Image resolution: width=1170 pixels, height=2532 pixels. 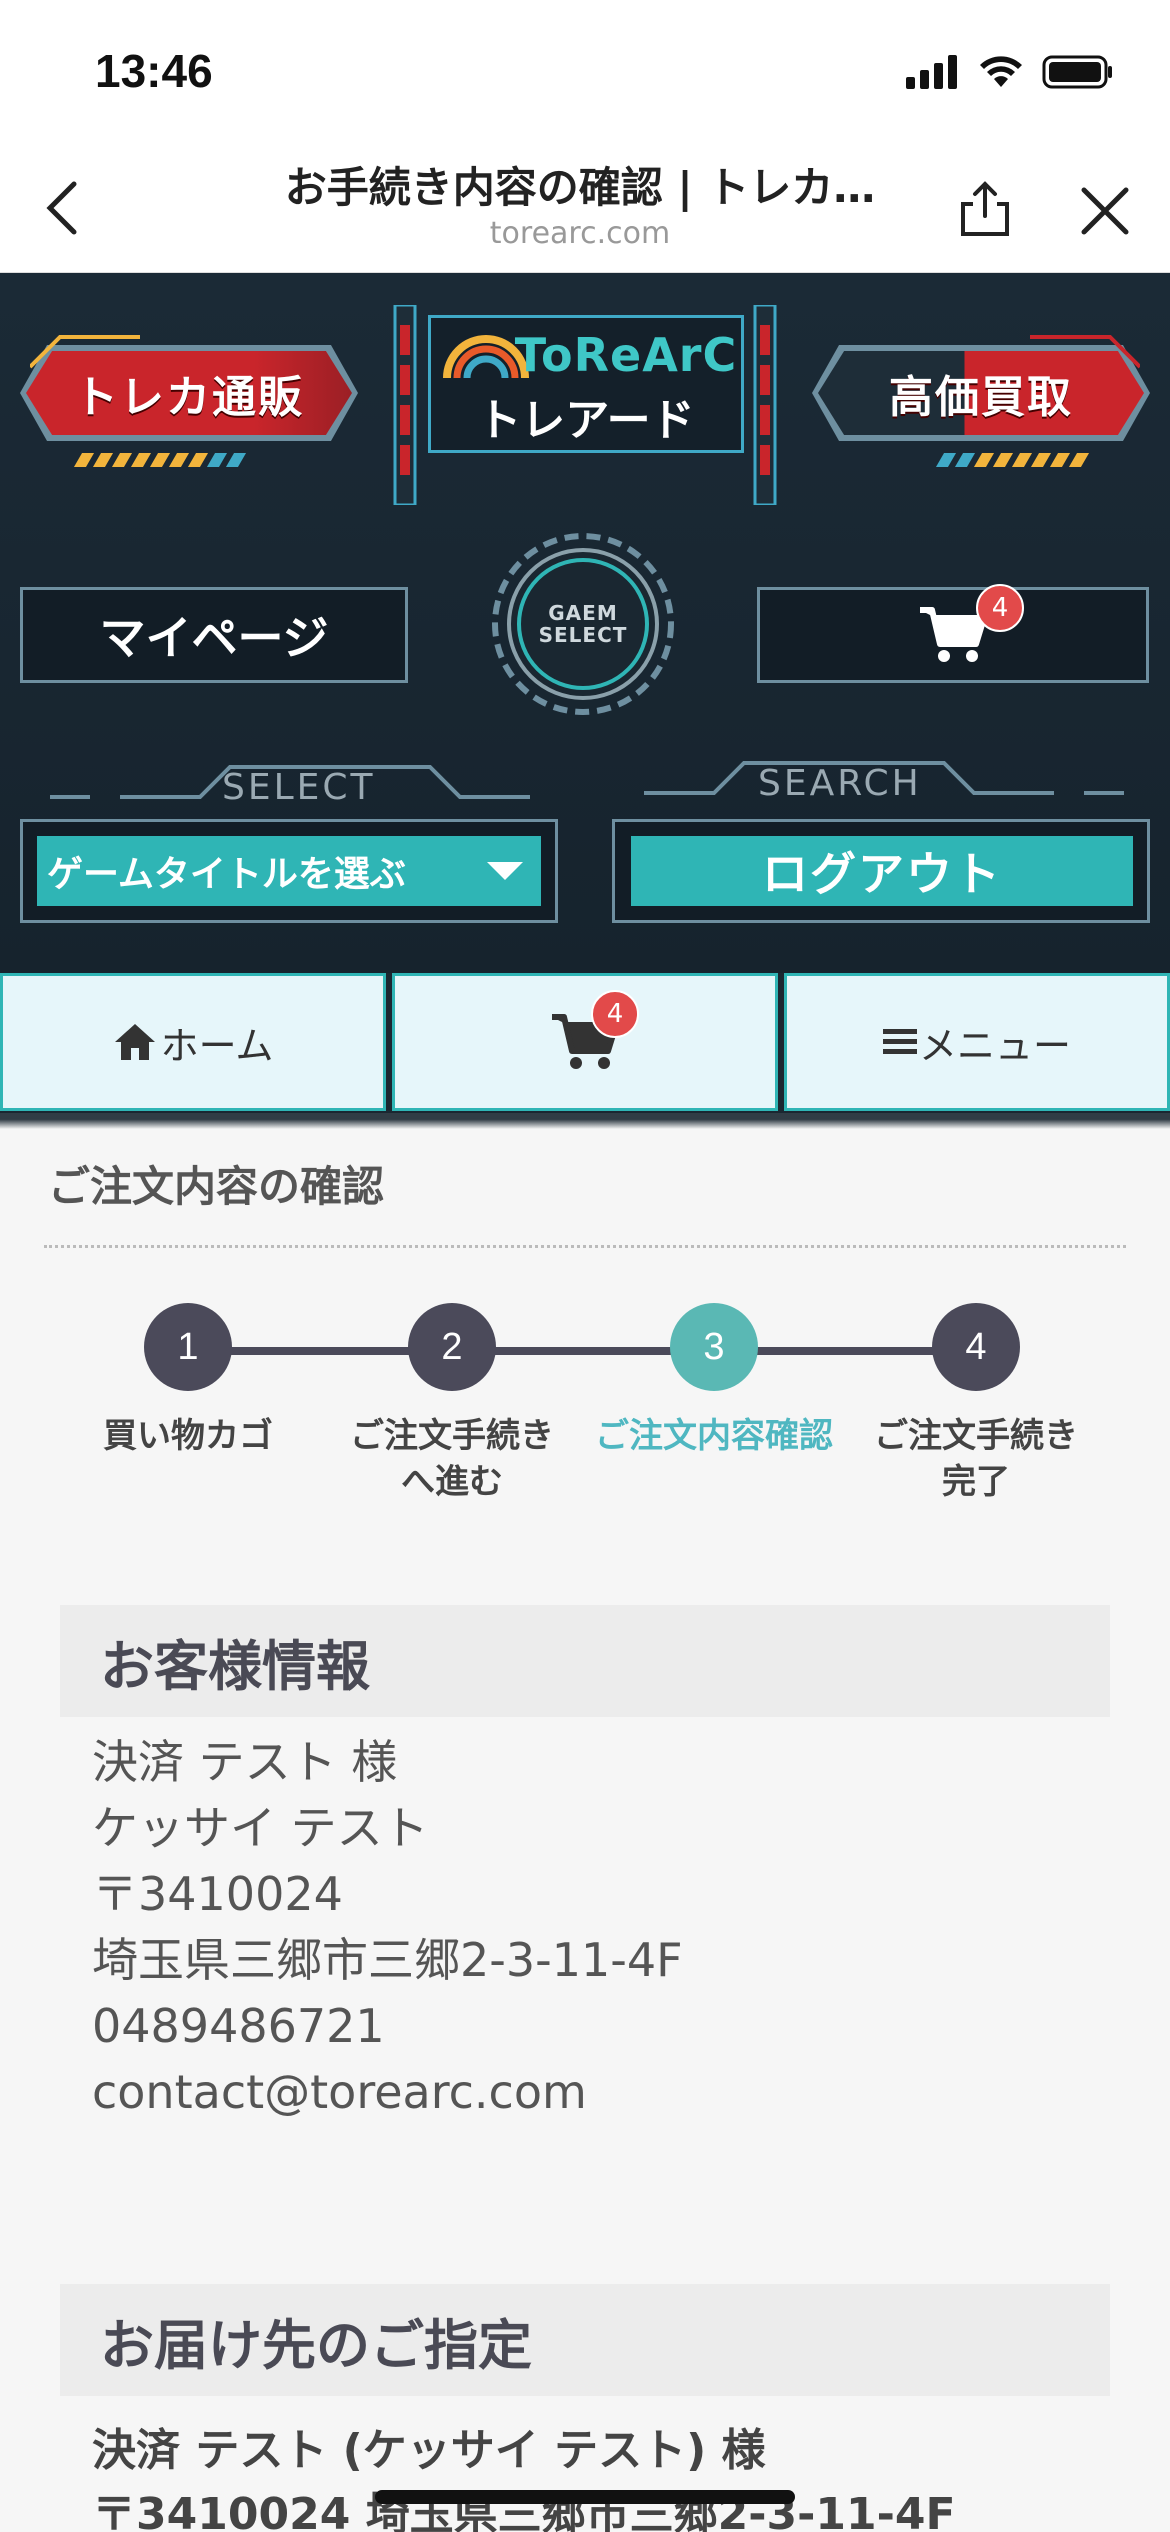 What do you see at coordinates (160, 460) in the screenshot?
I see `buy-stripes` at bounding box center [160, 460].